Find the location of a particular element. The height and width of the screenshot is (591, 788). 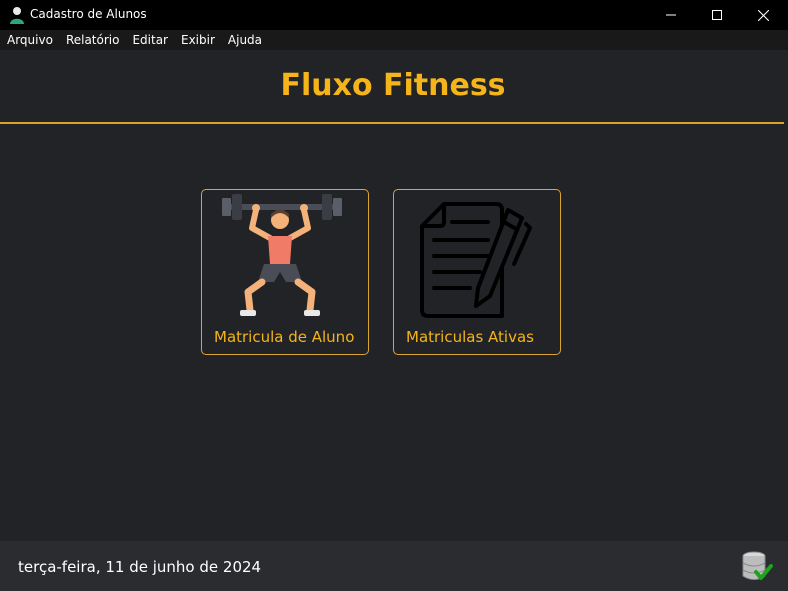

user-icon is located at coordinates (17, 15).